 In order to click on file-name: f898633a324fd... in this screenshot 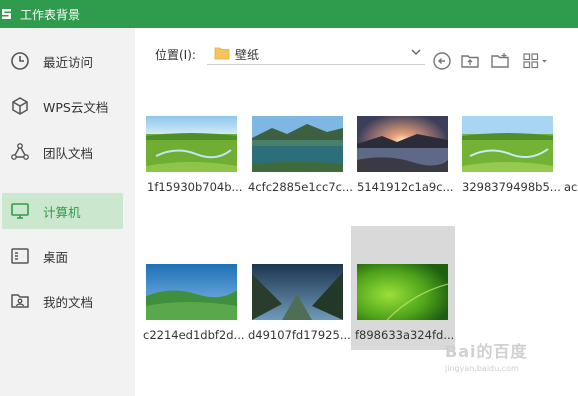, I will do `click(405, 335)`.